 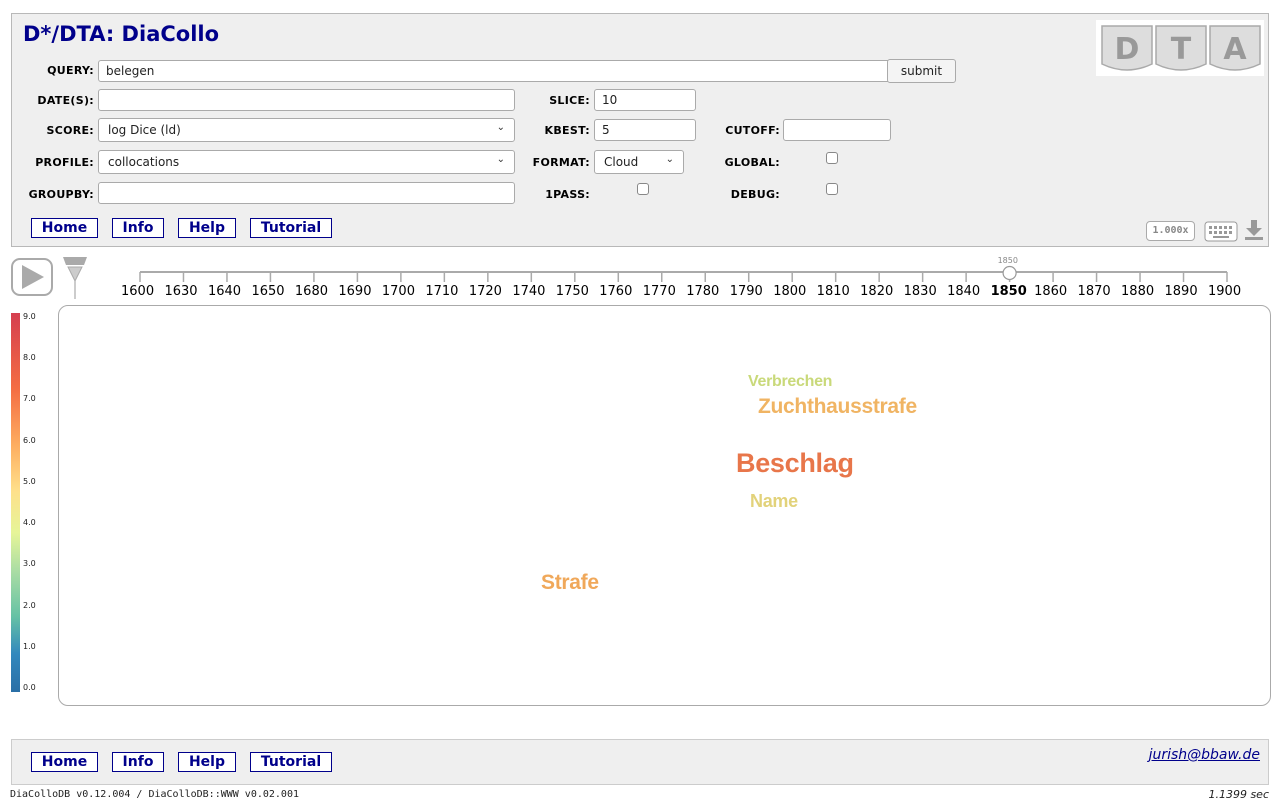 I want to click on color-scale-label: 3.0, so click(x=29, y=564).